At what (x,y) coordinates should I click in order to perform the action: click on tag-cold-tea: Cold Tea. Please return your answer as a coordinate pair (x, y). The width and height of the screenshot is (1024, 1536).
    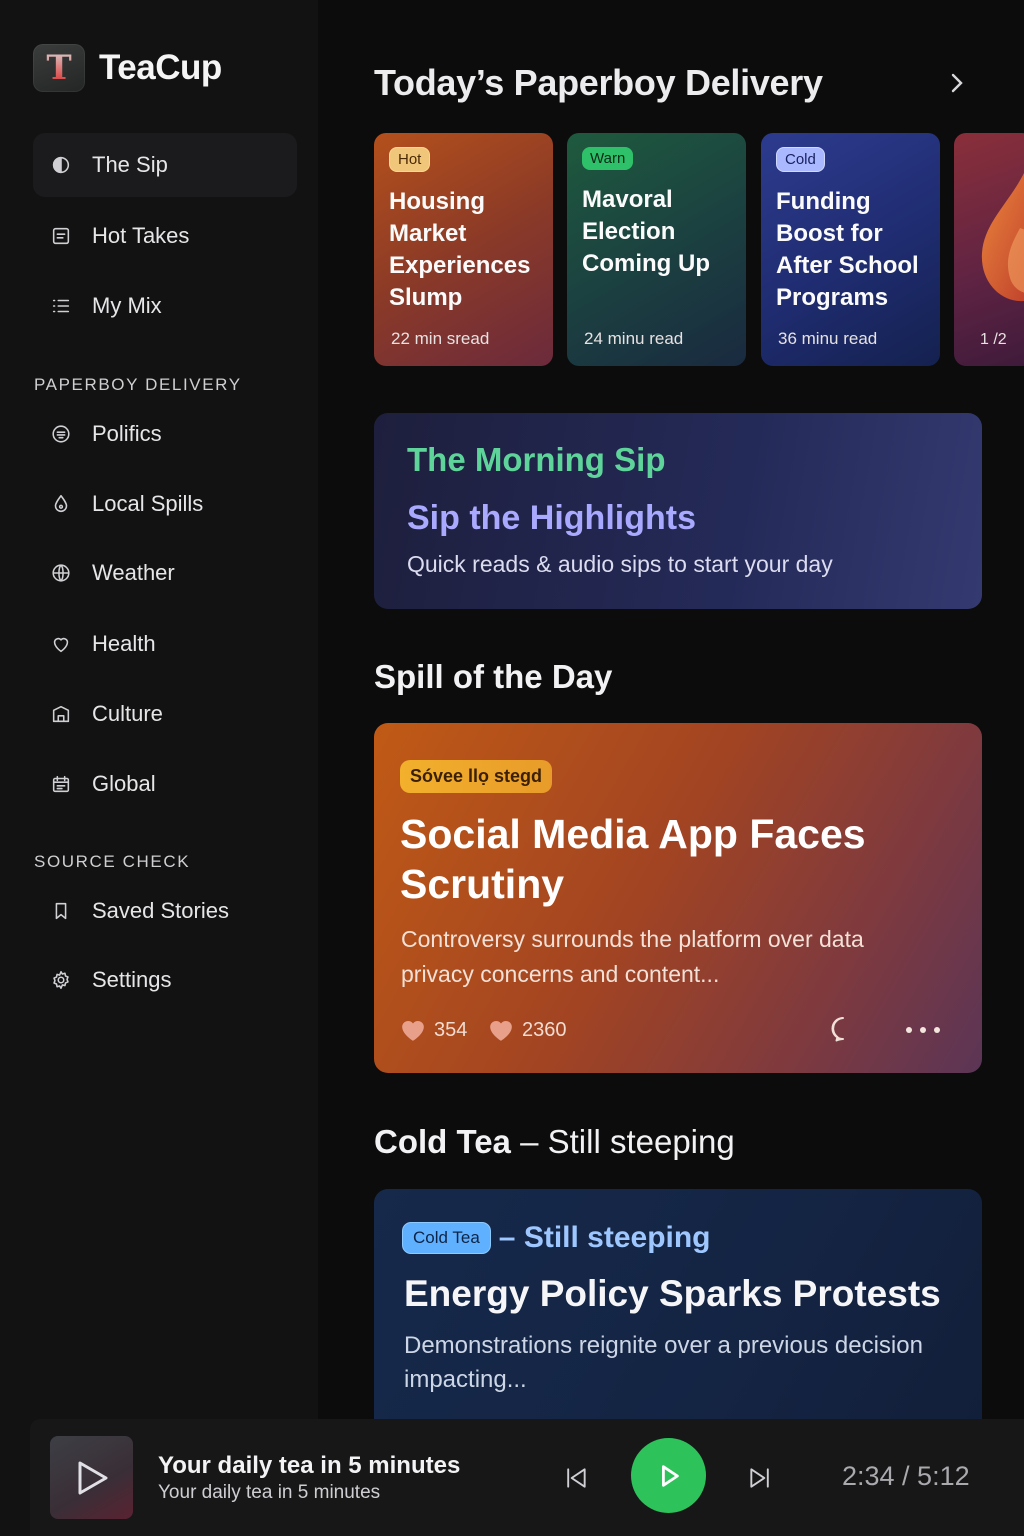
    Looking at the image, I should click on (446, 1238).